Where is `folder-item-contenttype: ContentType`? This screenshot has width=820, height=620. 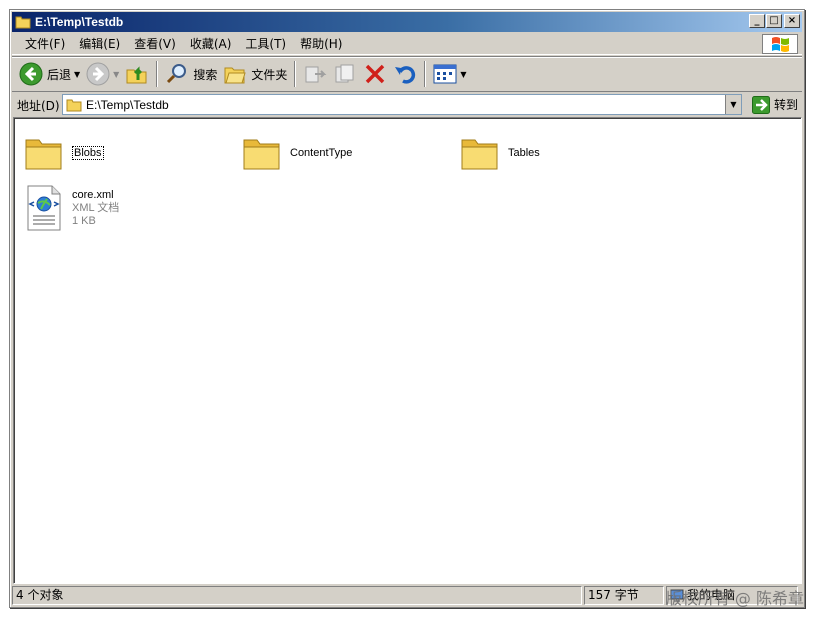
folder-item-contenttype: ContentType is located at coordinates (297, 153).